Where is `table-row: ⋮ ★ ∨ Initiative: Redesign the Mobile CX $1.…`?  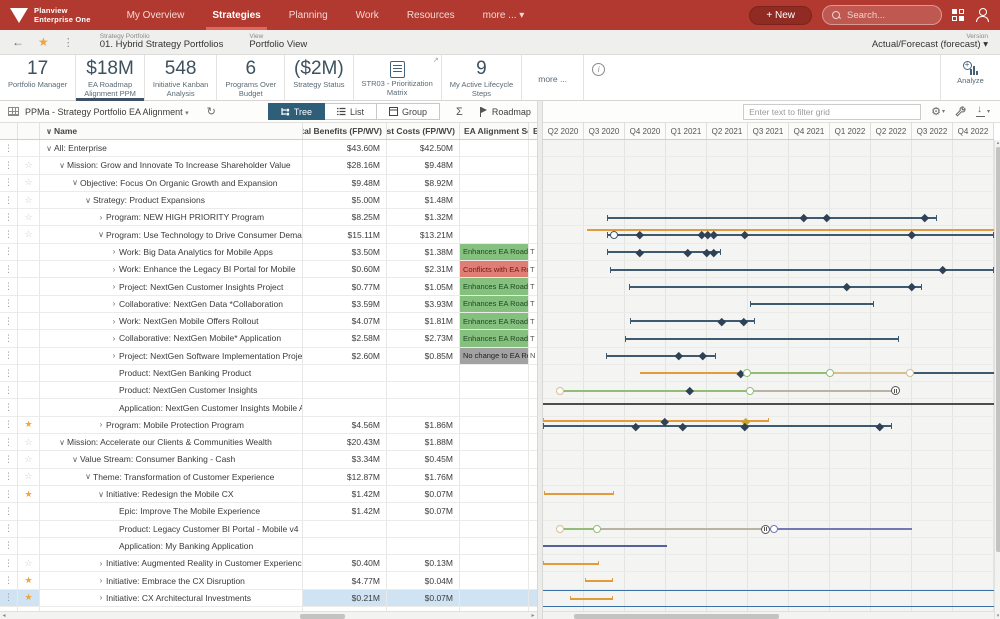 table-row: ⋮ ★ ∨ Initiative: Redesign the Mobile CX $1.… is located at coordinates (268, 494).